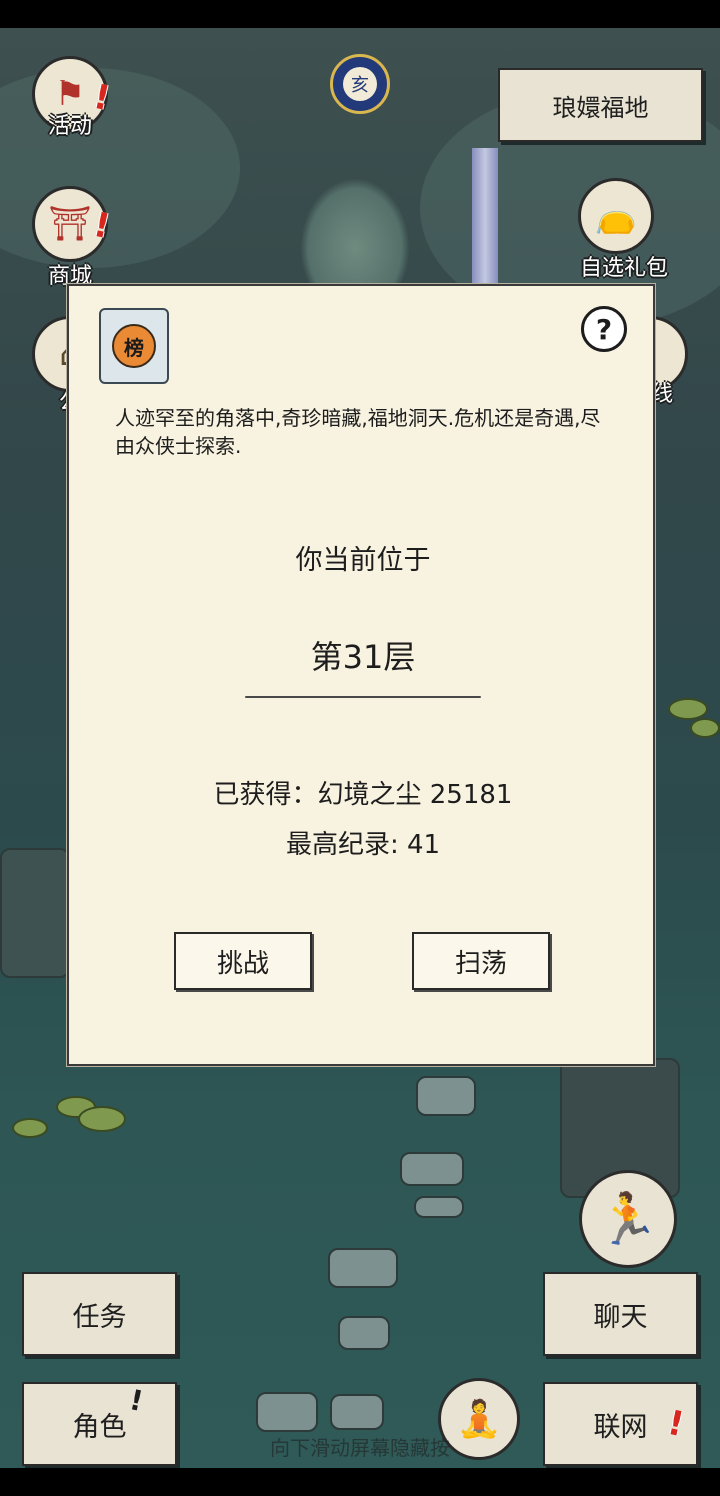  I want to click on rock, so click(35, 913).